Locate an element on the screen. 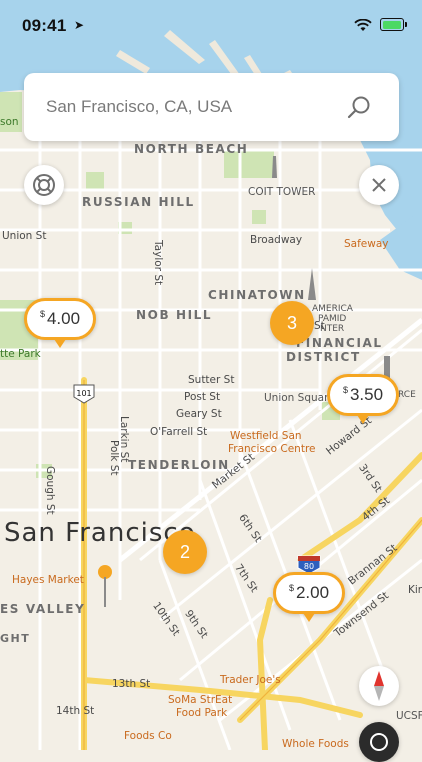  dropped-pin-icon is located at coordinates (106, 586).